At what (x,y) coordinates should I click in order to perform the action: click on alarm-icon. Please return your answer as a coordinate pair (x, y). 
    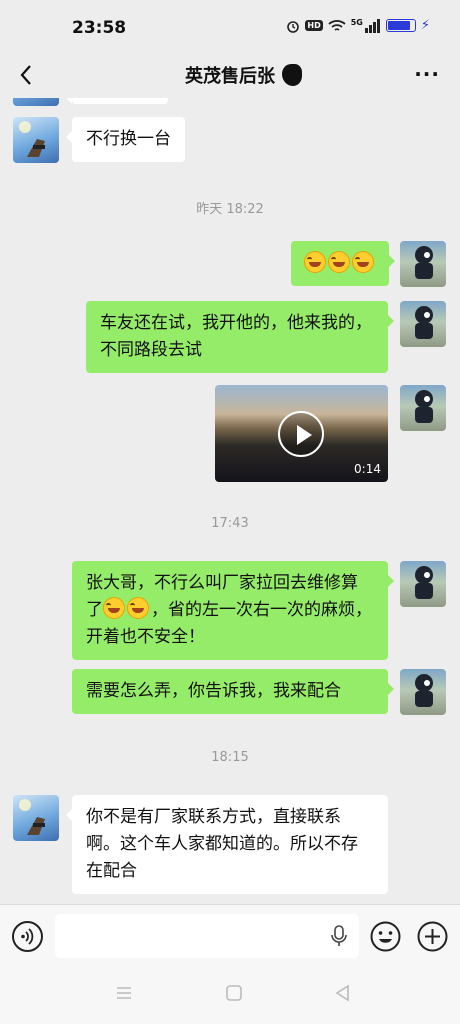
    Looking at the image, I should click on (293, 26).